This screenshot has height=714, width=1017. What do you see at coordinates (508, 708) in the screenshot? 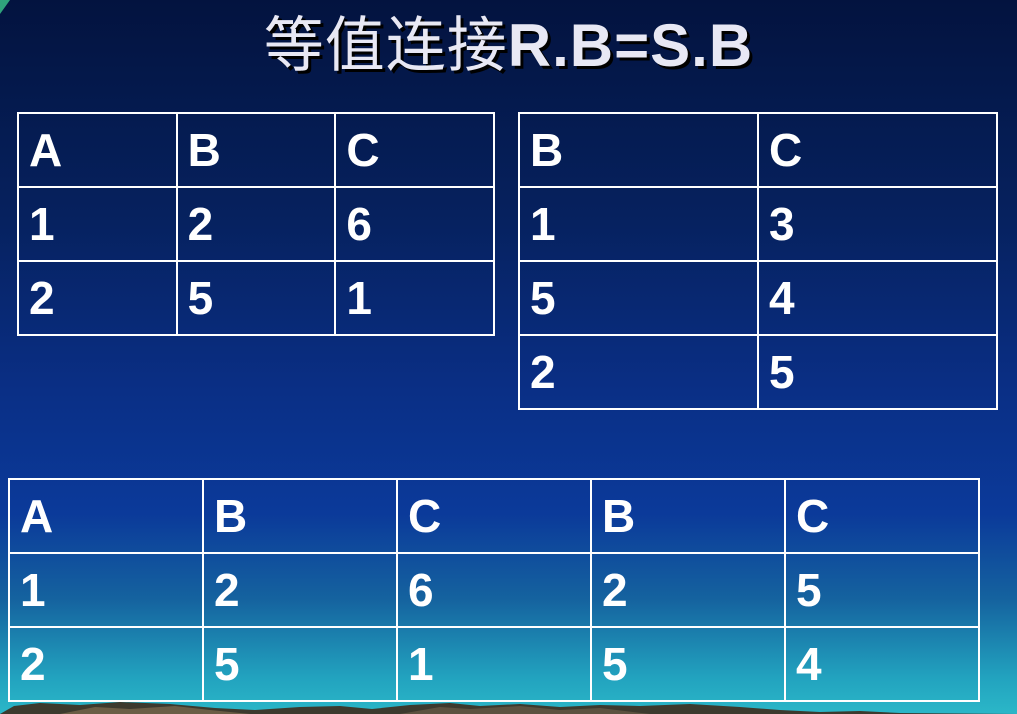
I see `mountain-silhouette` at bounding box center [508, 708].